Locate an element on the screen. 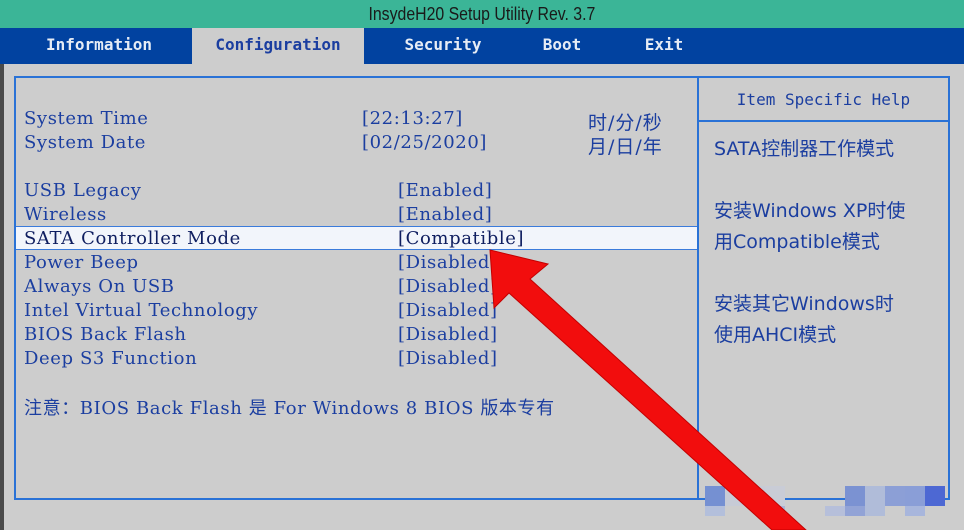  system-date-unit: 月/日/年 is located at coordinates (625, 147).